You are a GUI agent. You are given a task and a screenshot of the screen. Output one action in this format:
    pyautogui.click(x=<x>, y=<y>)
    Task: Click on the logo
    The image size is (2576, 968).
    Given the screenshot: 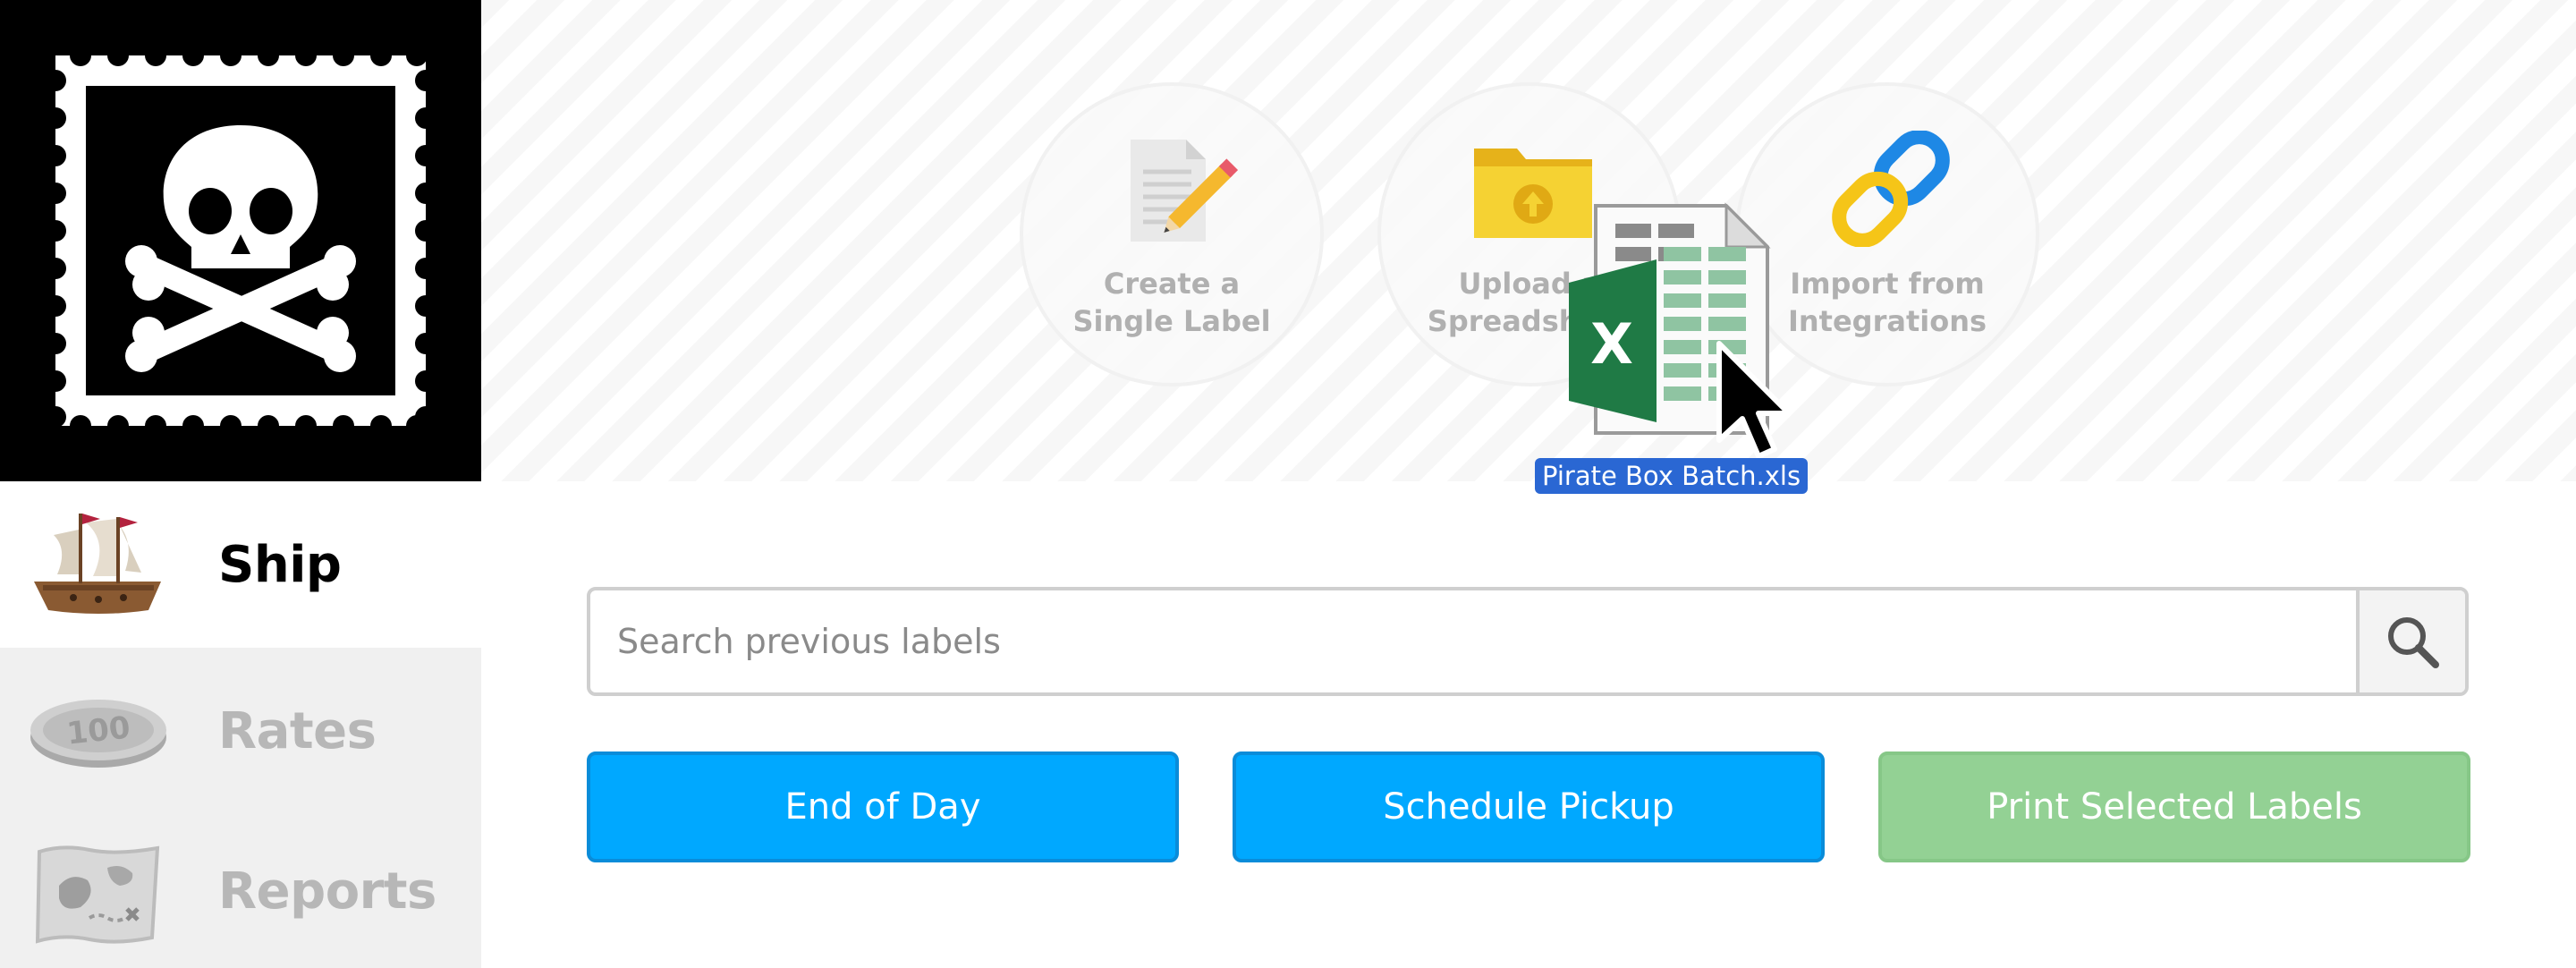 What is the action you would take?
    pyautogui.click(x=240, y=240)
    